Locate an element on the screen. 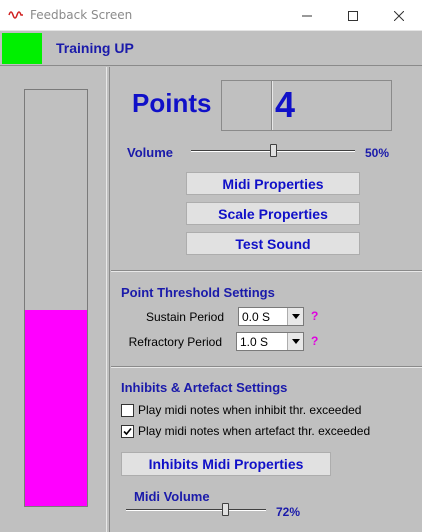 The height and width of the screenshot is (532, 422). midi-volume-slider is located at coordinates (196, 510).